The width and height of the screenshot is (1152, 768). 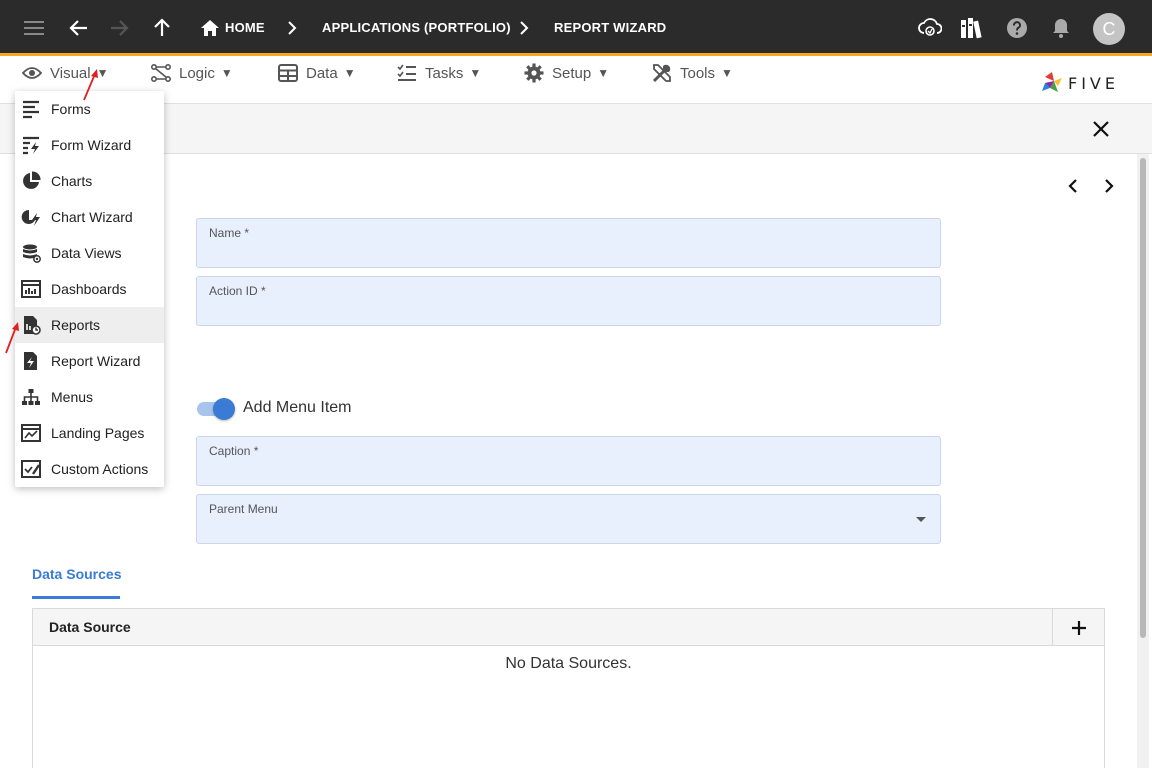 What do you see at coordinates (32, 253) in the screenshot?
I see `data-views-icon` at bounding box center [32, 253].